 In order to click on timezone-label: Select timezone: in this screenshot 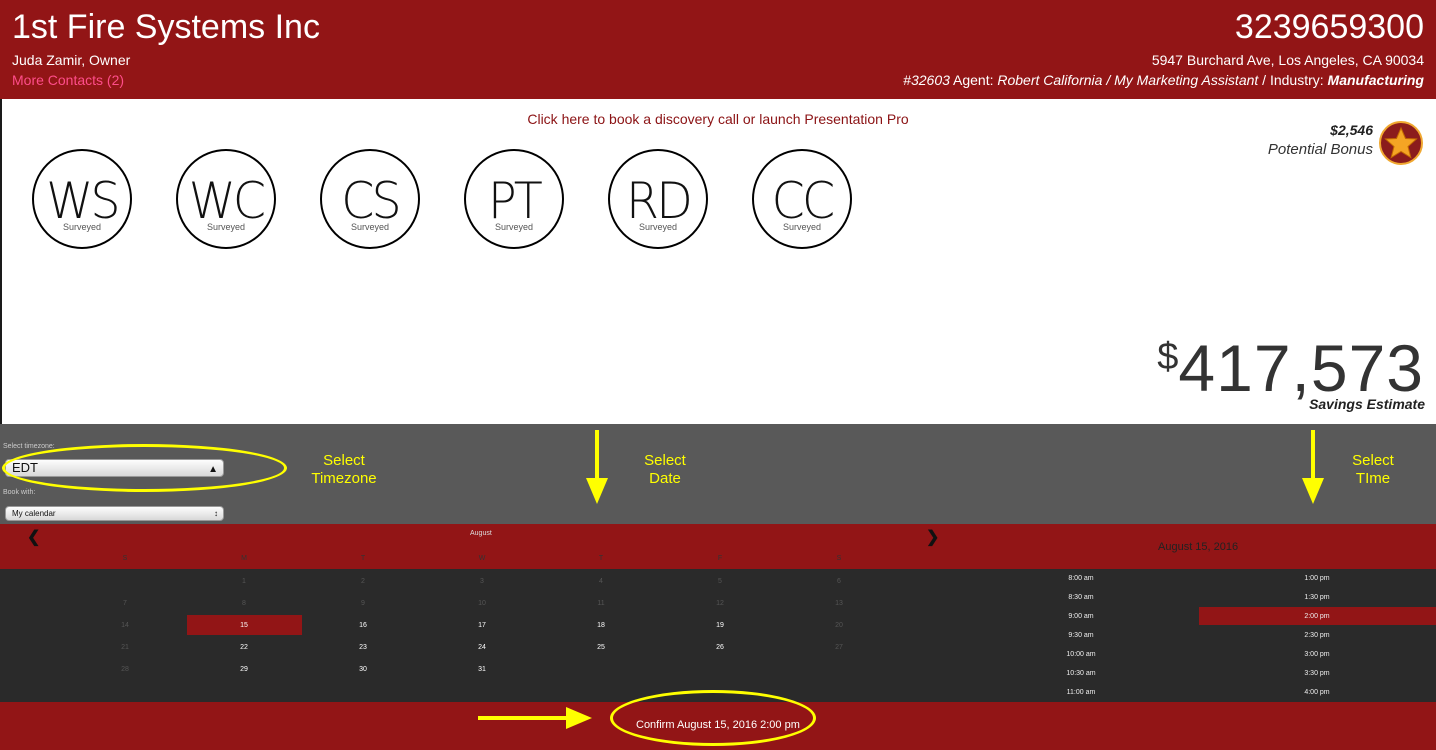, I will do `click(29, 446)`.